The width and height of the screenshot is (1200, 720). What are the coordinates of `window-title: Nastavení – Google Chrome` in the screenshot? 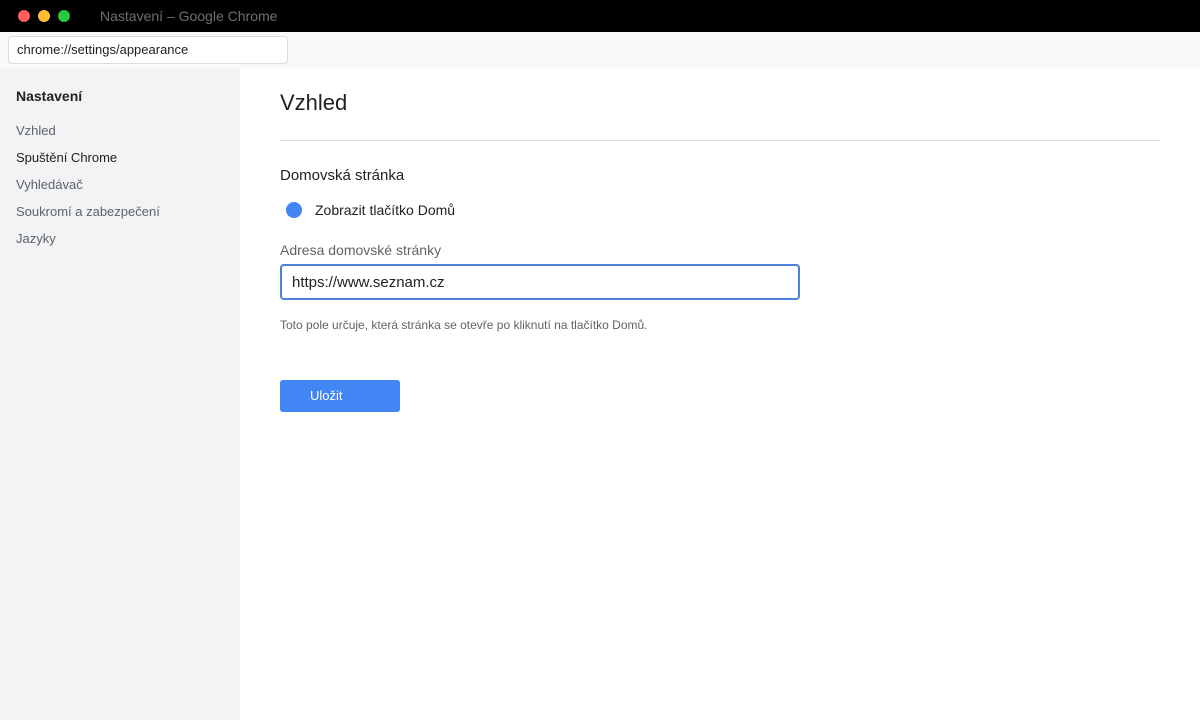 It's located at (189, 16).